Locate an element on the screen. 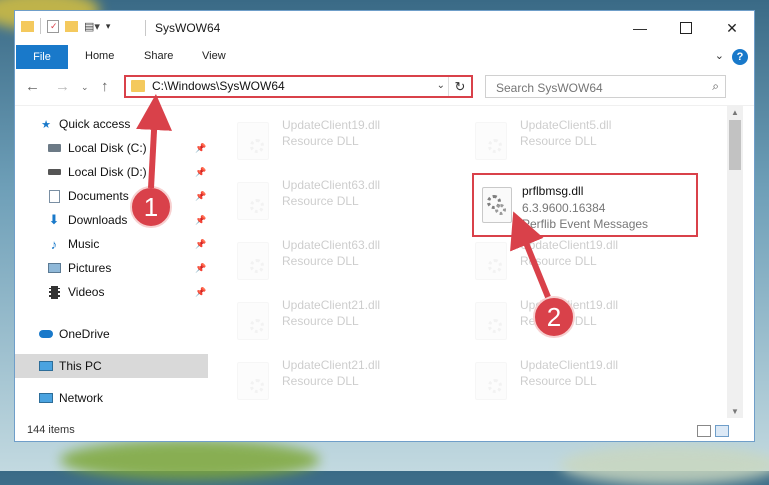 The height and width of the screenshot is (485, 769). folder-icon is located at coordinates (138, 86).